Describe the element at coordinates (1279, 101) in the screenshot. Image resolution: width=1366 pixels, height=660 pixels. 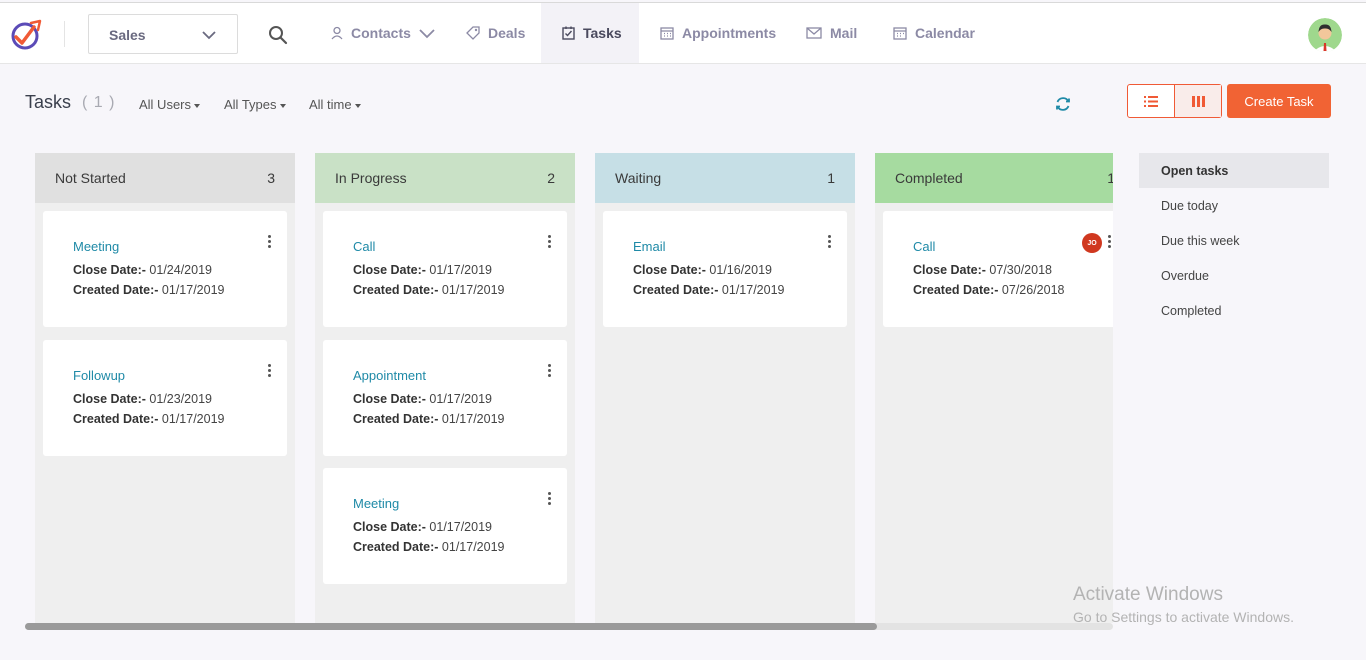
I see `create-task-button: Create Task` at that location.